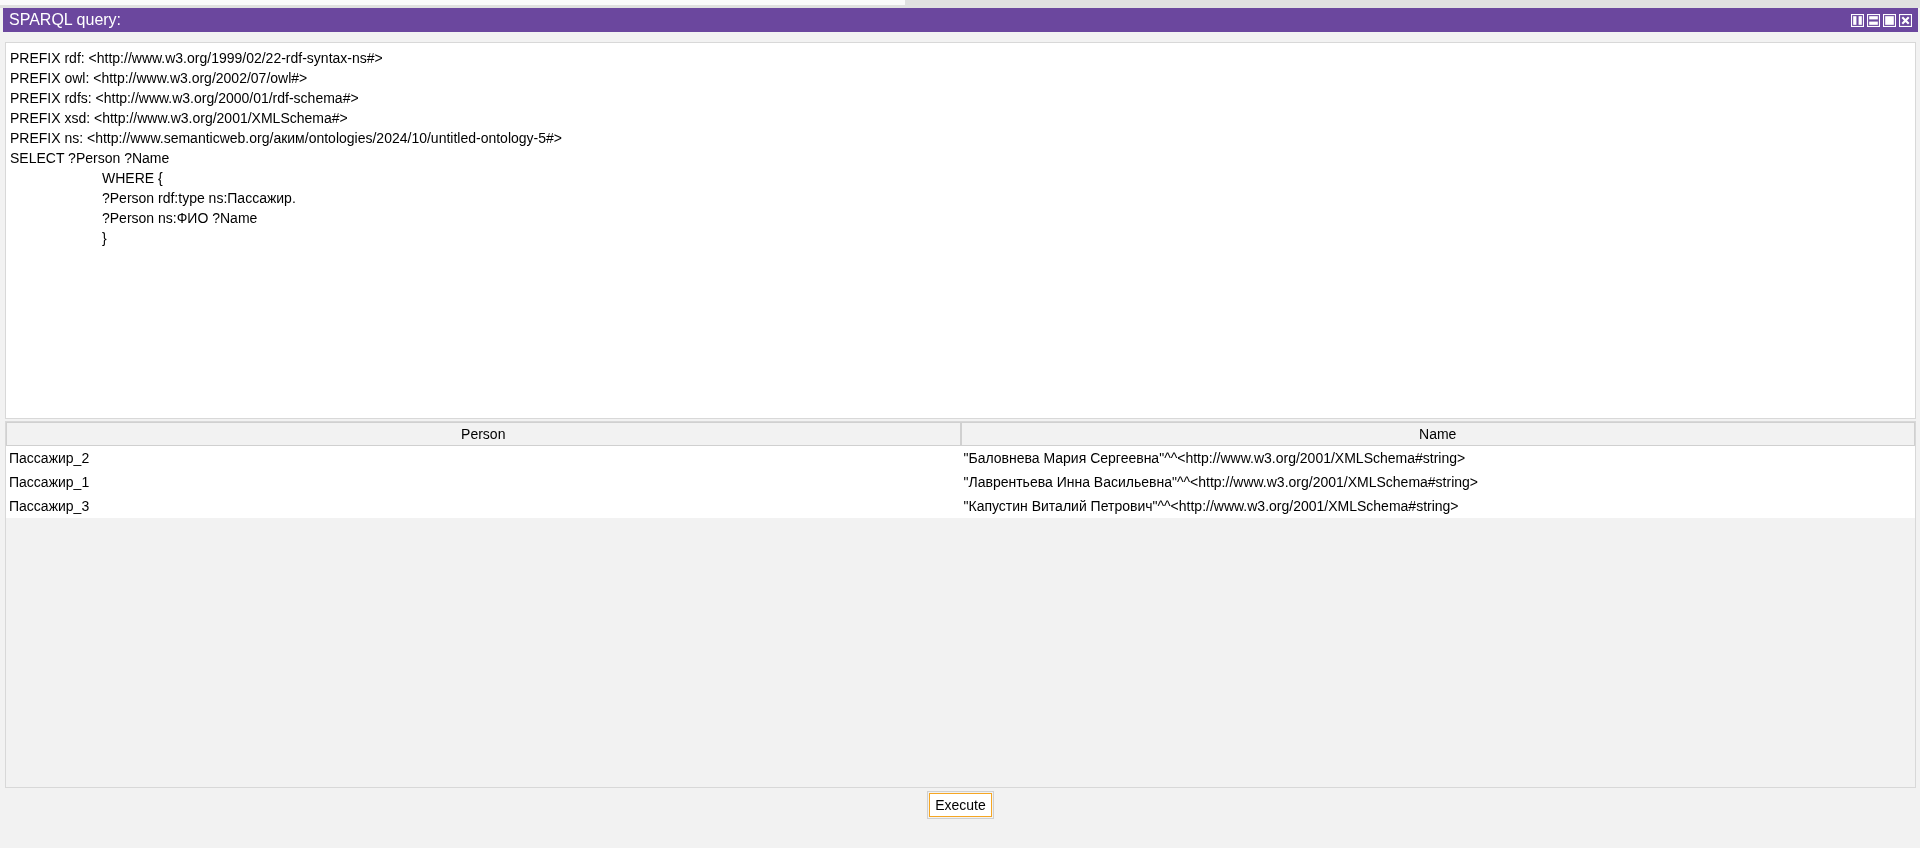 This screenshot has width=1920, height=848. Describe the element at coordinates (1221, 482) in the screenshot. I see `table-cell-text: "Лаврентьева Инна Васильевна"^^<http://www.w3.org/2001/XMLSchema#string>` at that location.